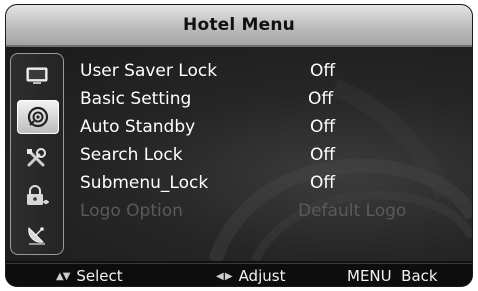 This screenshot has width=478, height=291. Describe the element at coordinates (270, 99) in the screenshot. I see `menu-item-basic-setting: Basic Setting Off` at that location.